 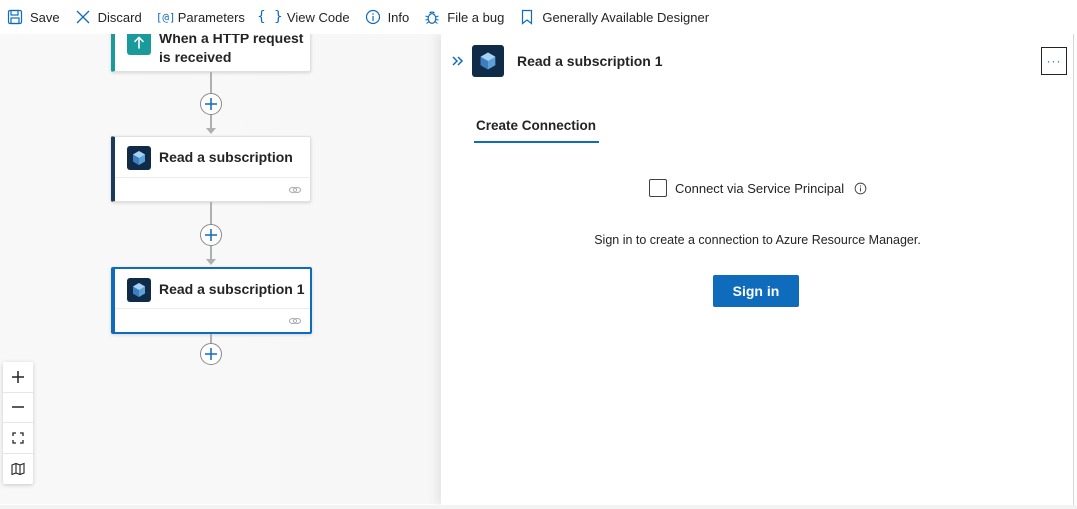 I want to click on save-label: Save, so click(x=45, y=17).